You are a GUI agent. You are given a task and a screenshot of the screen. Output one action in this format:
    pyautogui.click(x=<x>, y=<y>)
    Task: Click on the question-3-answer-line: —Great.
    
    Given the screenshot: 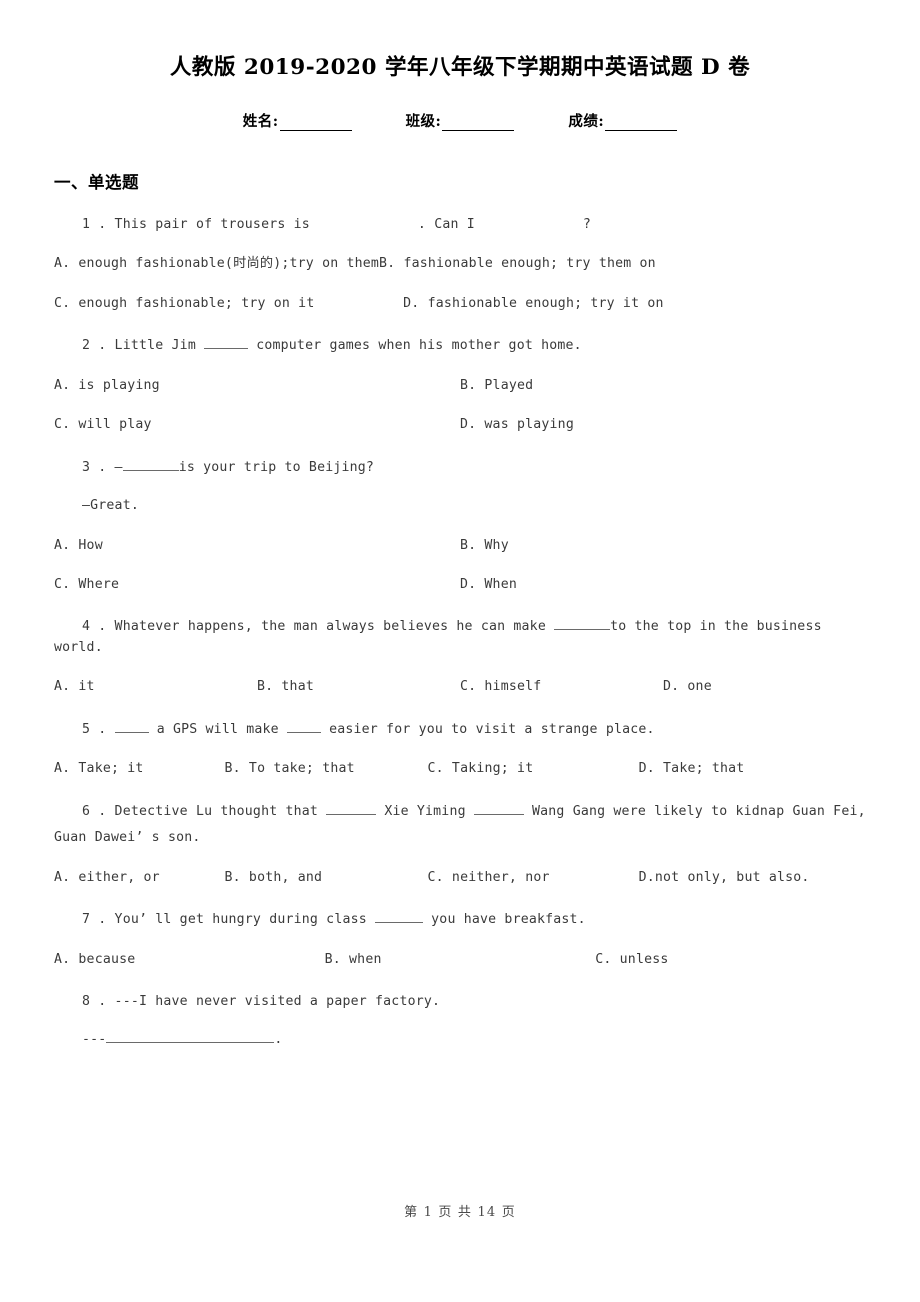 What is the action you would take?
    pyautogui.click(x=110, y=506)
    